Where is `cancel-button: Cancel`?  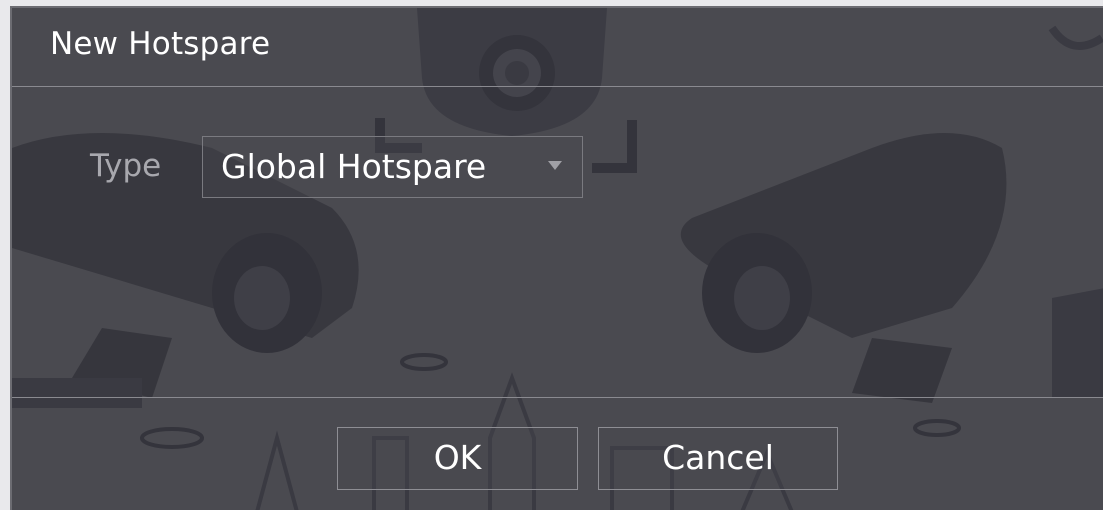
cancel-button: Cancel is located at coordinates (718, 458).